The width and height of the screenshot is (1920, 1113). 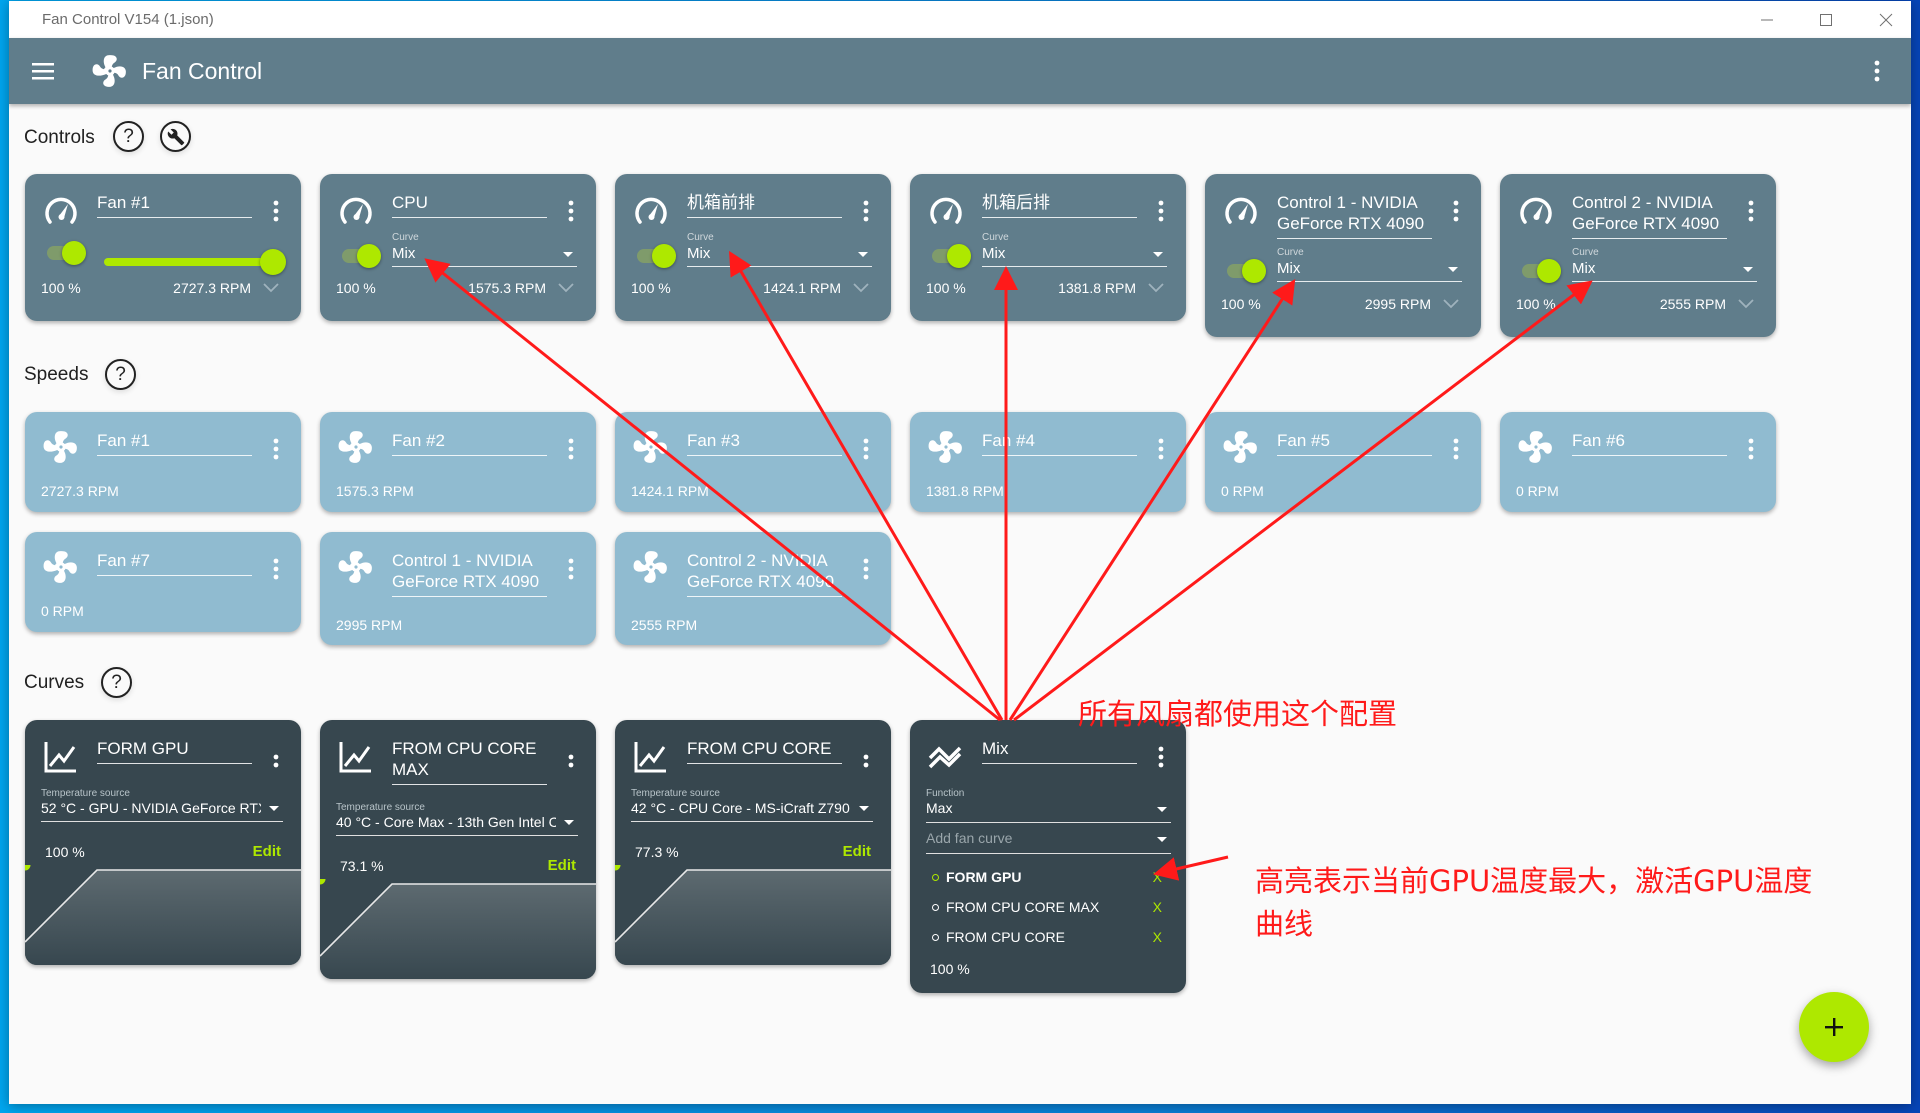 What do you see at coordinates (120, 374) in the screenshot?
I see `speeds-help-icon: ?` at bounding box center [120, 374].